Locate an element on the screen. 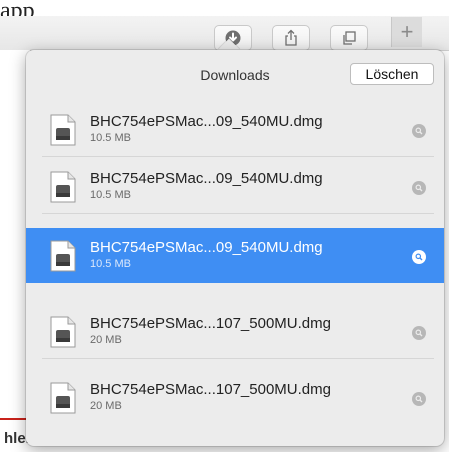  accent-divider is located at coordinates (13, 419).